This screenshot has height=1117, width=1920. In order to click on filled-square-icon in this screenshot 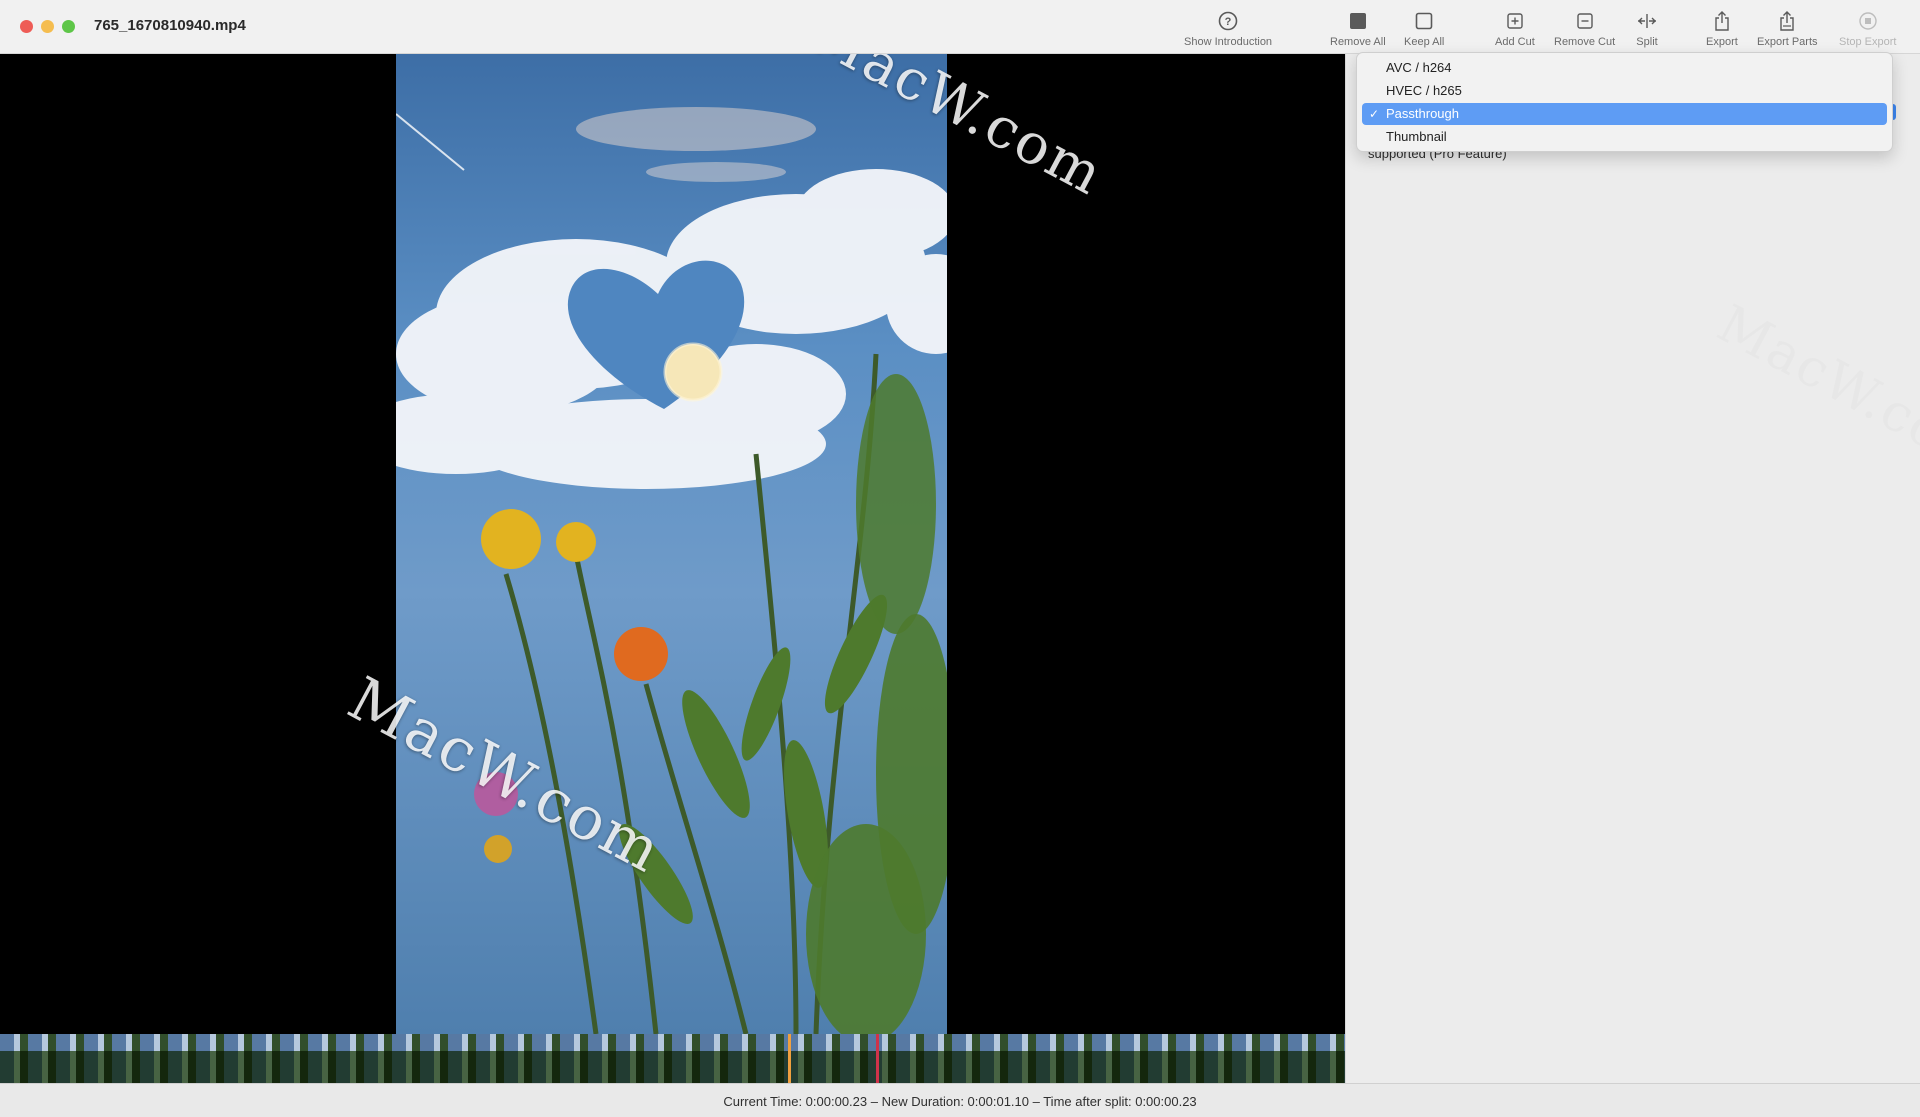, I will do `click(1357, 21)`.